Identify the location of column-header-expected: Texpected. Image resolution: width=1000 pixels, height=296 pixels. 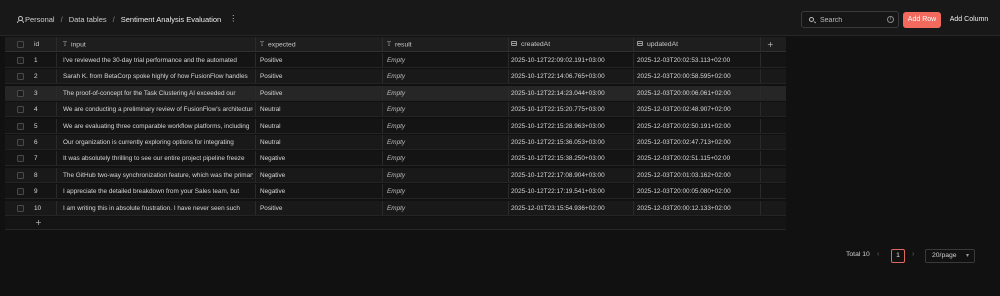
(320, 44).